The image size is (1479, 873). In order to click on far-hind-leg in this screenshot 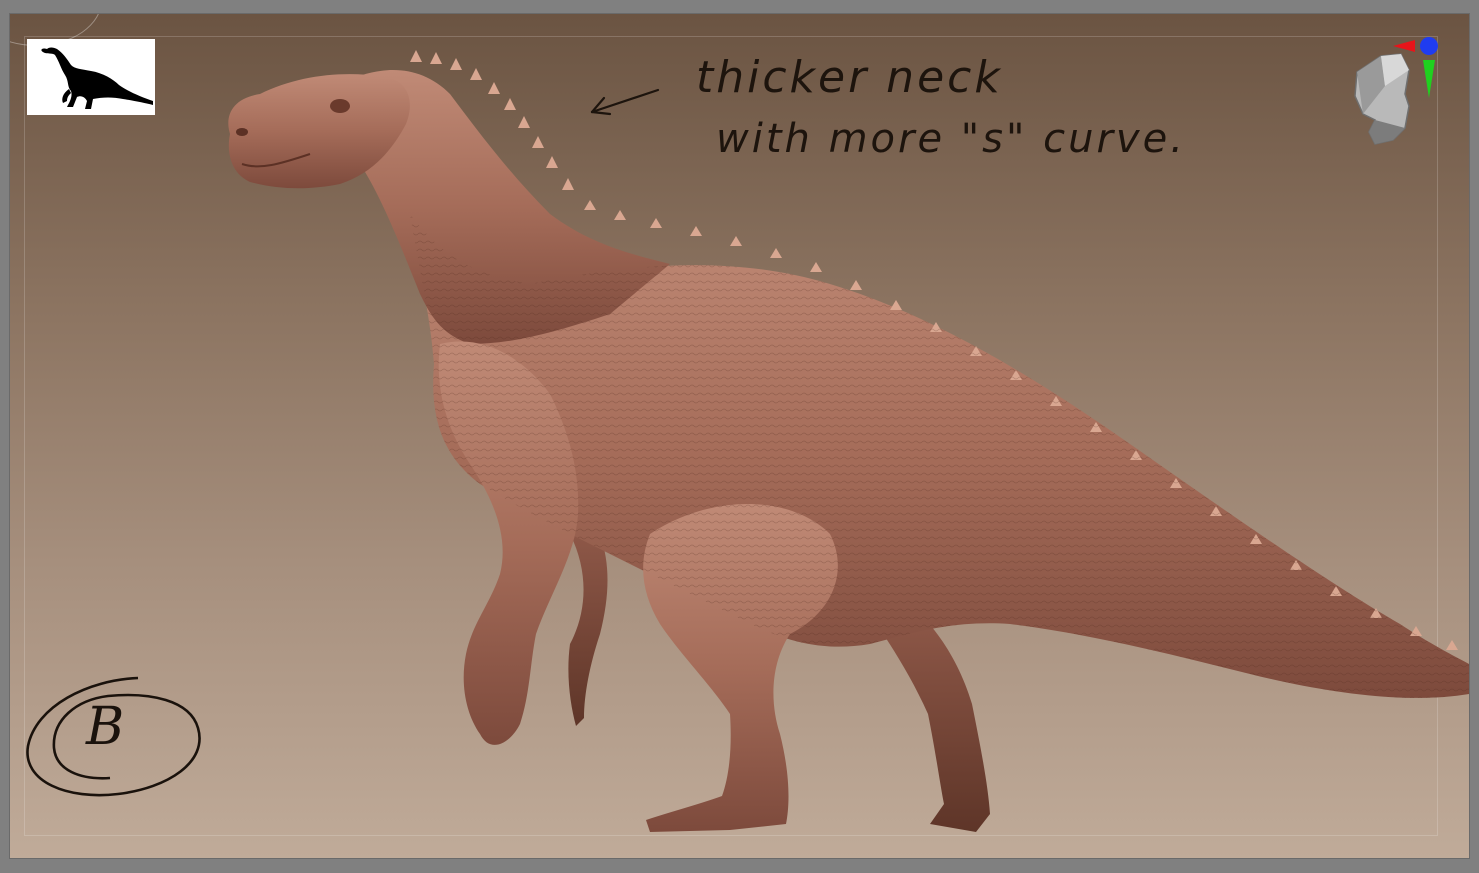, I will do `click(930, 723)`.